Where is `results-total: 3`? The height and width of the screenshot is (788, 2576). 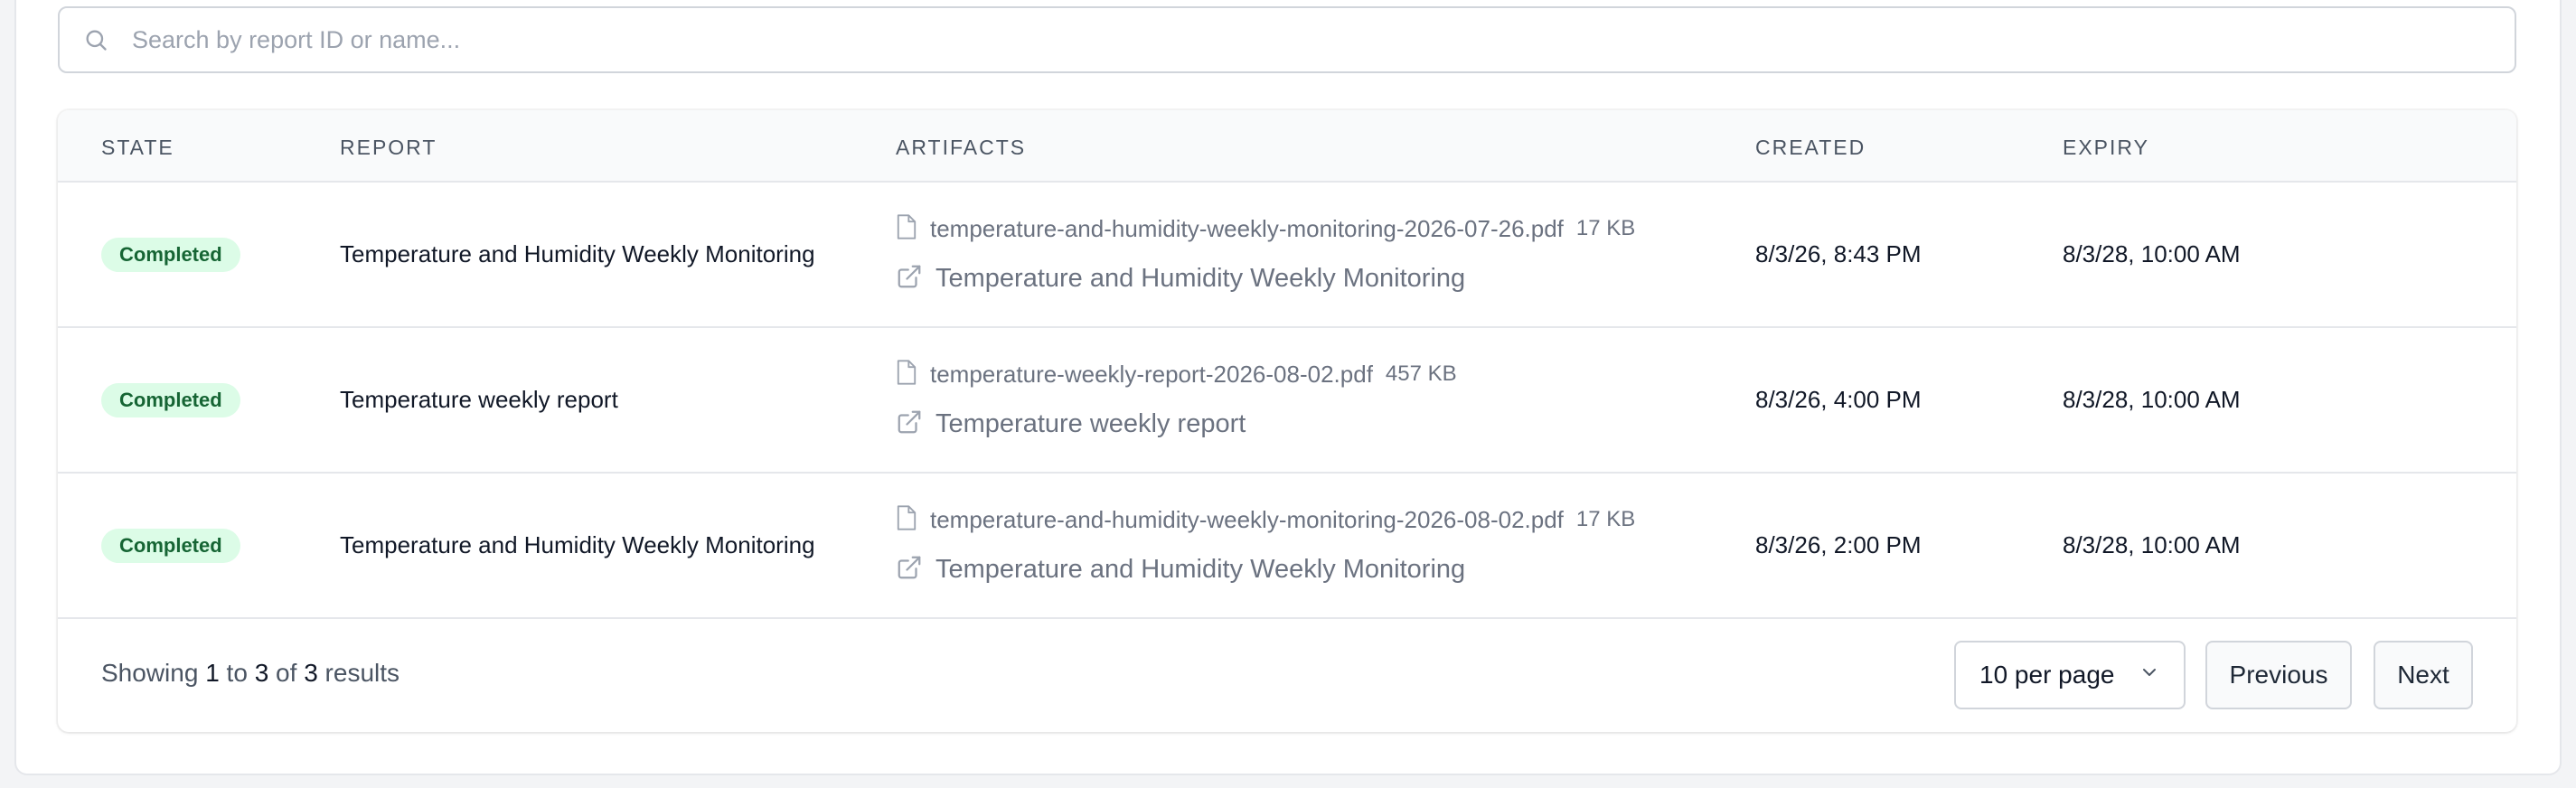 results-total: 3 is located at coordinates (311, 673).